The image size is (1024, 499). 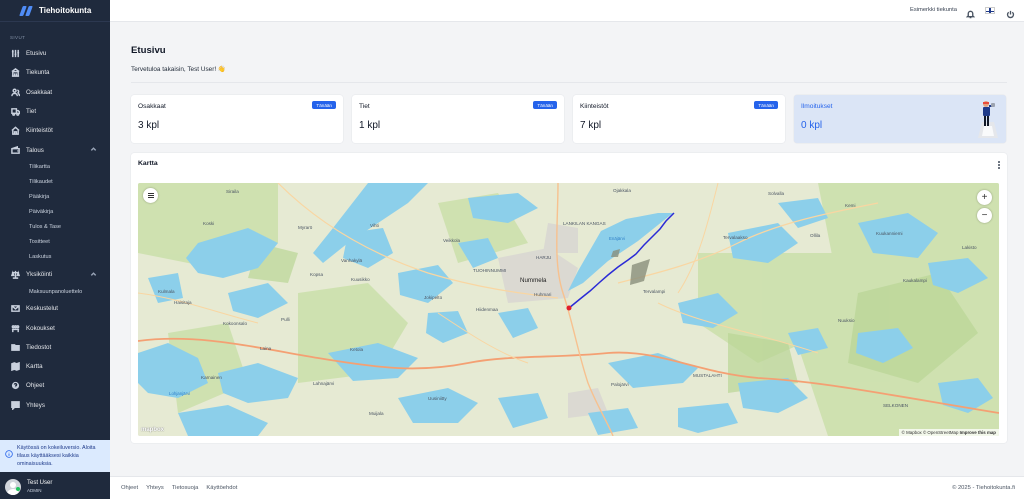 I want to click on brand-name: Tiehoitokunta, so click(x=65, y=10).